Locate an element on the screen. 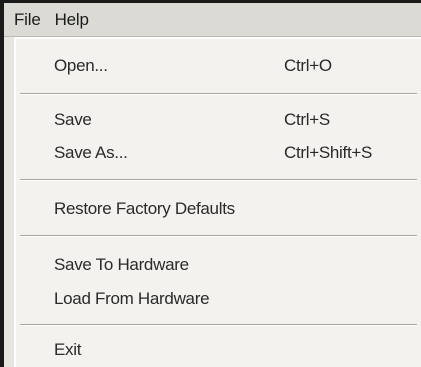 This screenshot has width=421, height=367. menu-item-exit-label: Exit is located at coordinates (68, 349).